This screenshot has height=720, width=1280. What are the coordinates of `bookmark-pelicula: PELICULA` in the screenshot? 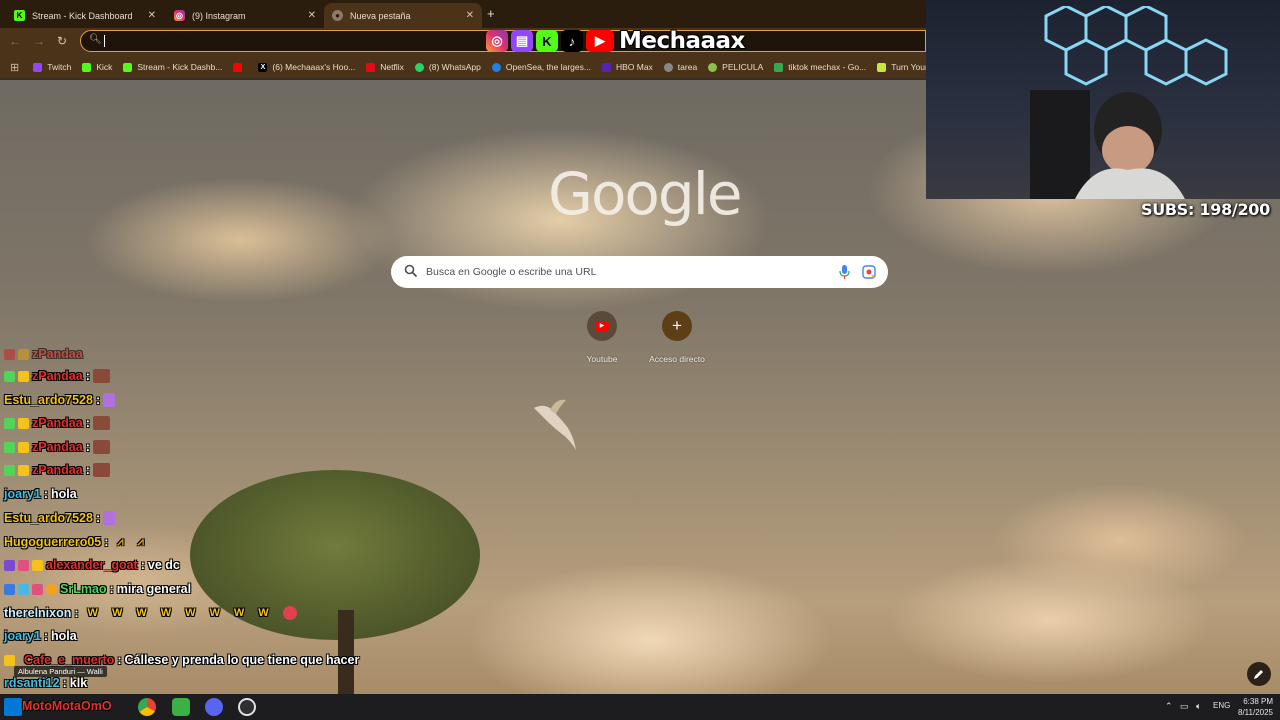 It's located at (735, 67).